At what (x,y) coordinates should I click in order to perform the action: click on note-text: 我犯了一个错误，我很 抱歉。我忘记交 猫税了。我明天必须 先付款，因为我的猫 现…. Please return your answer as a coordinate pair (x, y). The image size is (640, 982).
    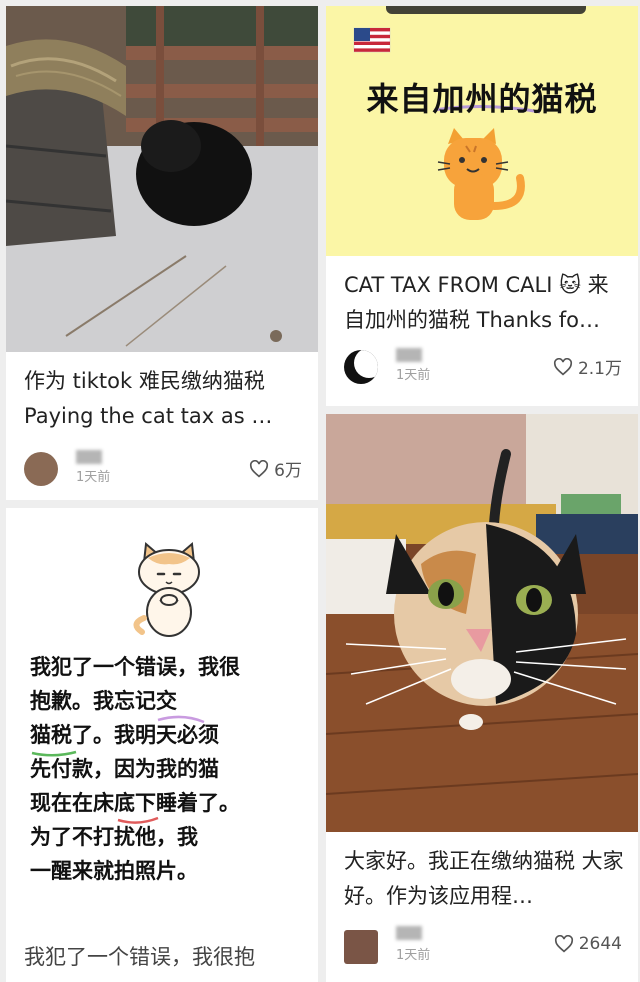
    Looking at the image, I should click on (135, 769).